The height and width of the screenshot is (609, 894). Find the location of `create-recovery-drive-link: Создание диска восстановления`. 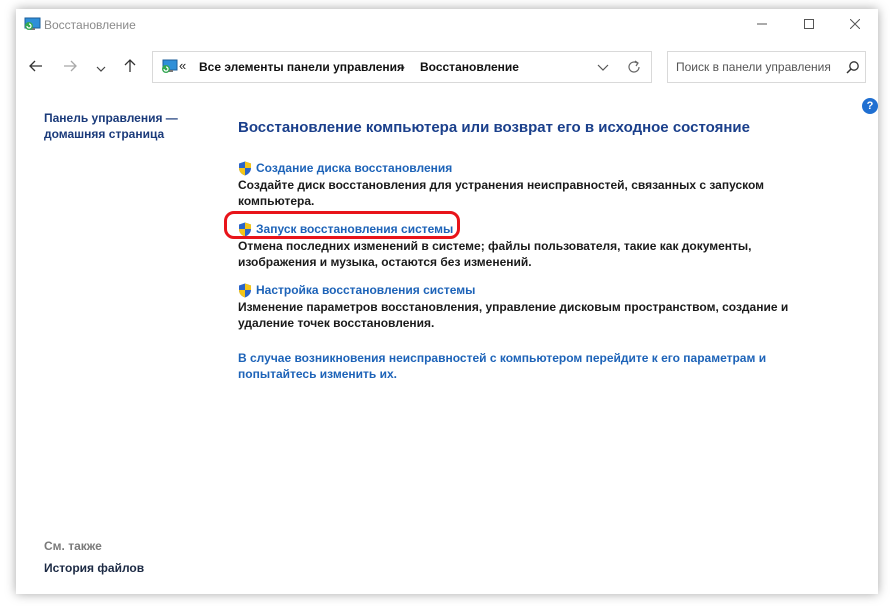

create-recovery-drive-link: Создание диска восстановления is located at coordinates (518, 168).